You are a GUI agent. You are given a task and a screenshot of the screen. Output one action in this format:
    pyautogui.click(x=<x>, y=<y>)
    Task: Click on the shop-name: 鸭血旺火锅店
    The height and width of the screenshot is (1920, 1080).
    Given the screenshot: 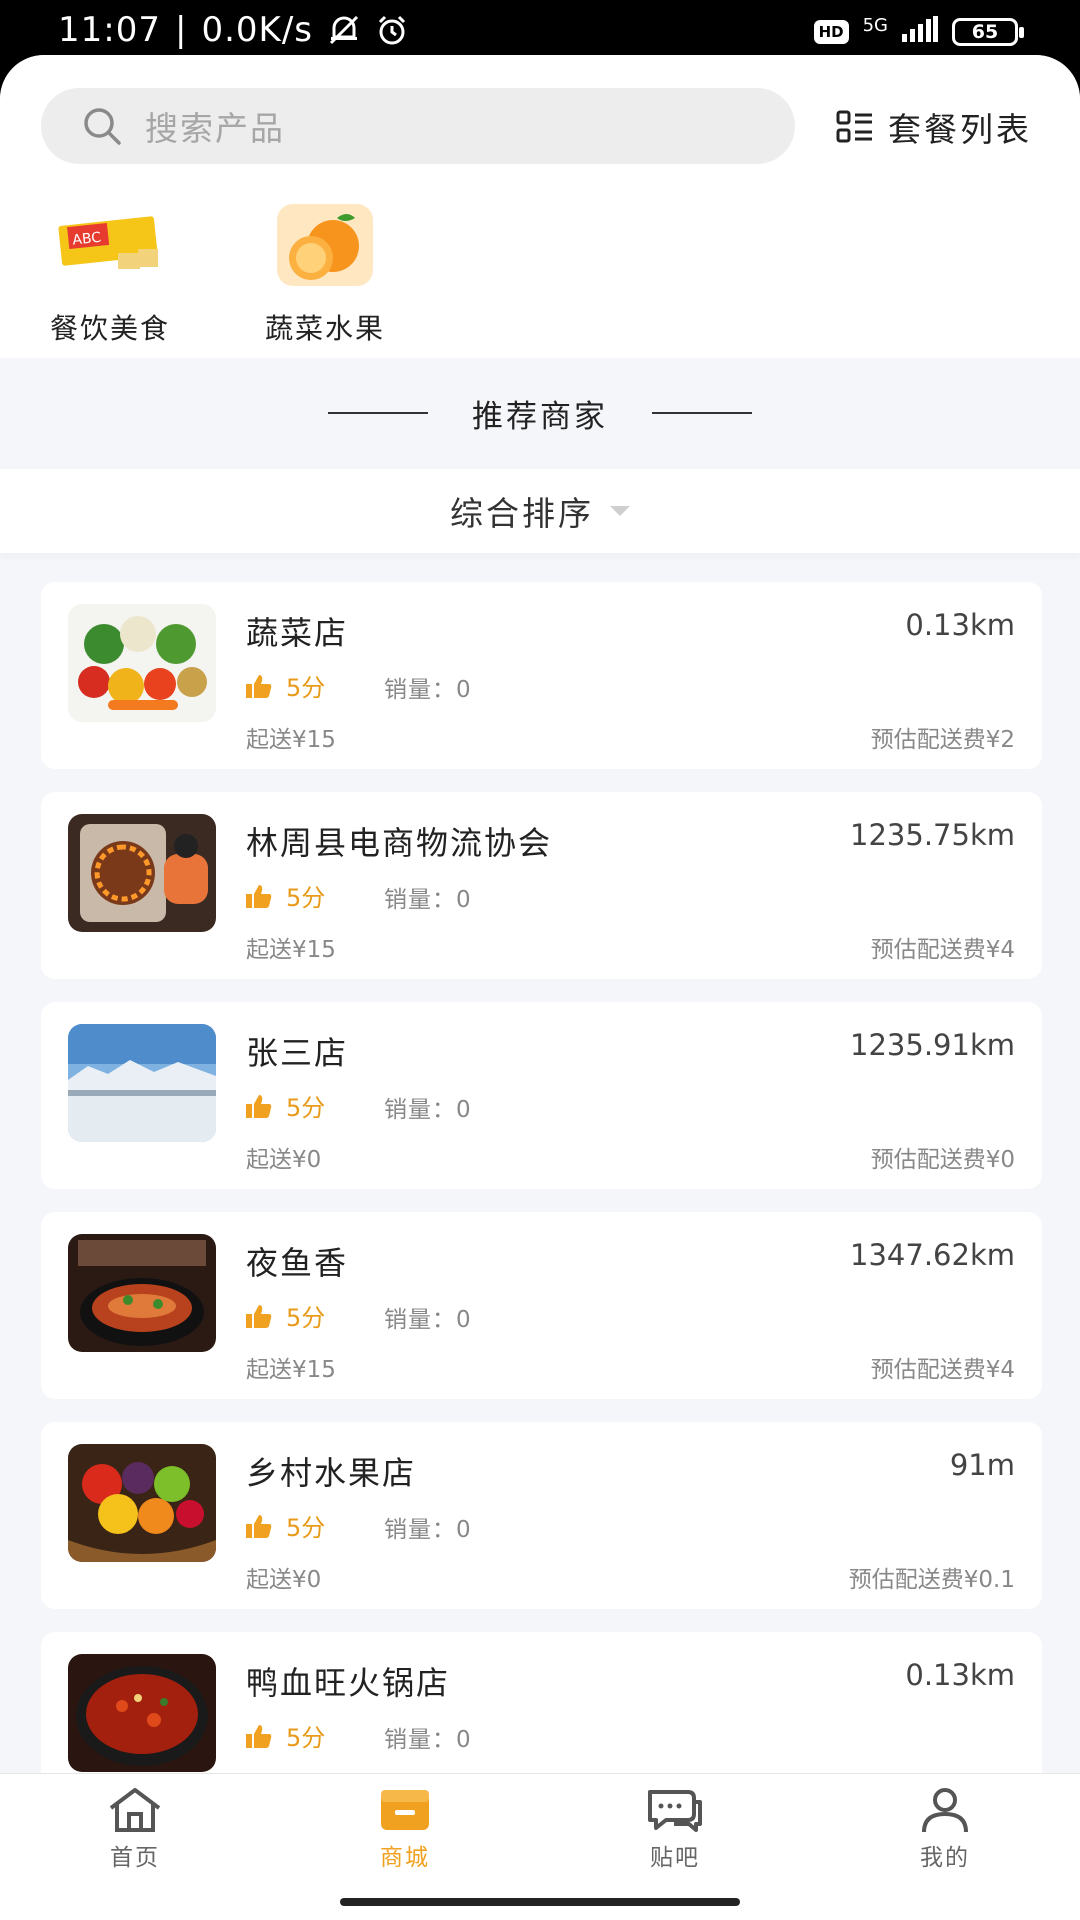 What is the action you would take?
    pyautogui.click(x=348, y=1683)
    